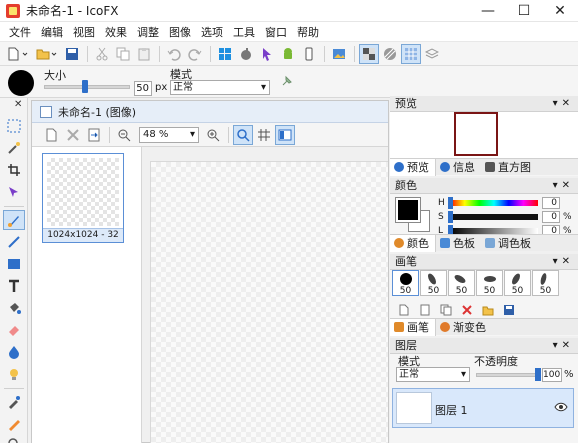  Describe the element at coordinates (493, 217) in the screenshot. I see `saturation-slider` at that location.